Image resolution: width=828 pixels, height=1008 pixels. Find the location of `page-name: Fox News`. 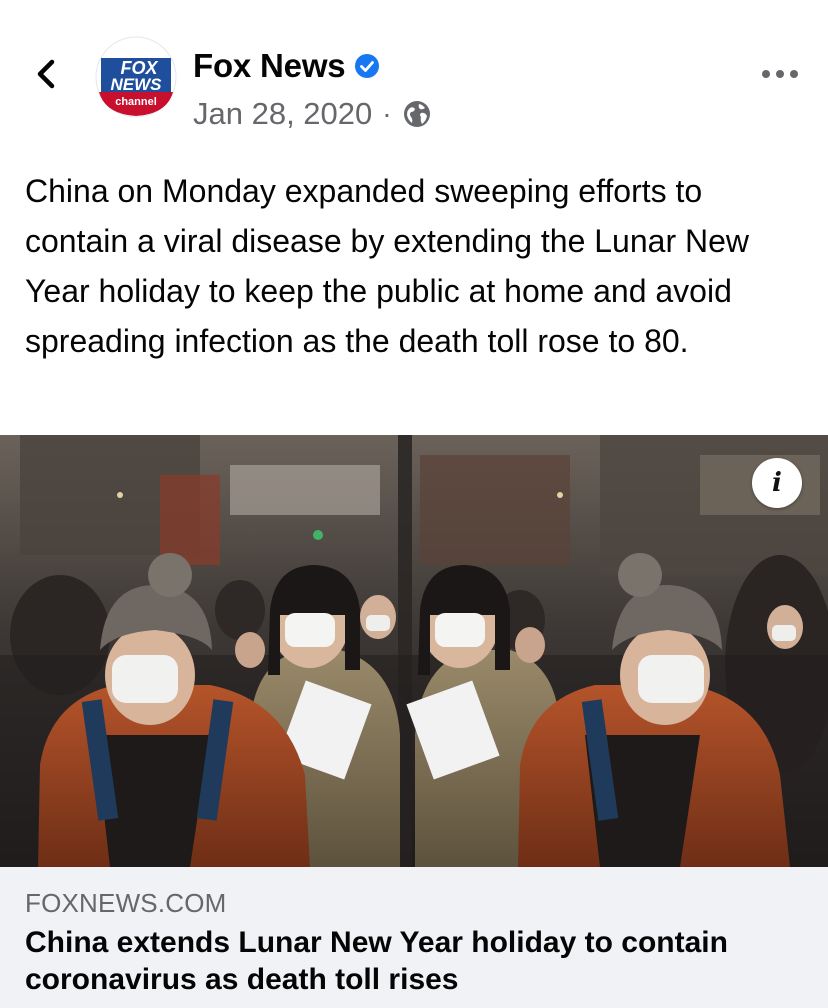

page-name: Fox News is located at coordinates (269, 66).